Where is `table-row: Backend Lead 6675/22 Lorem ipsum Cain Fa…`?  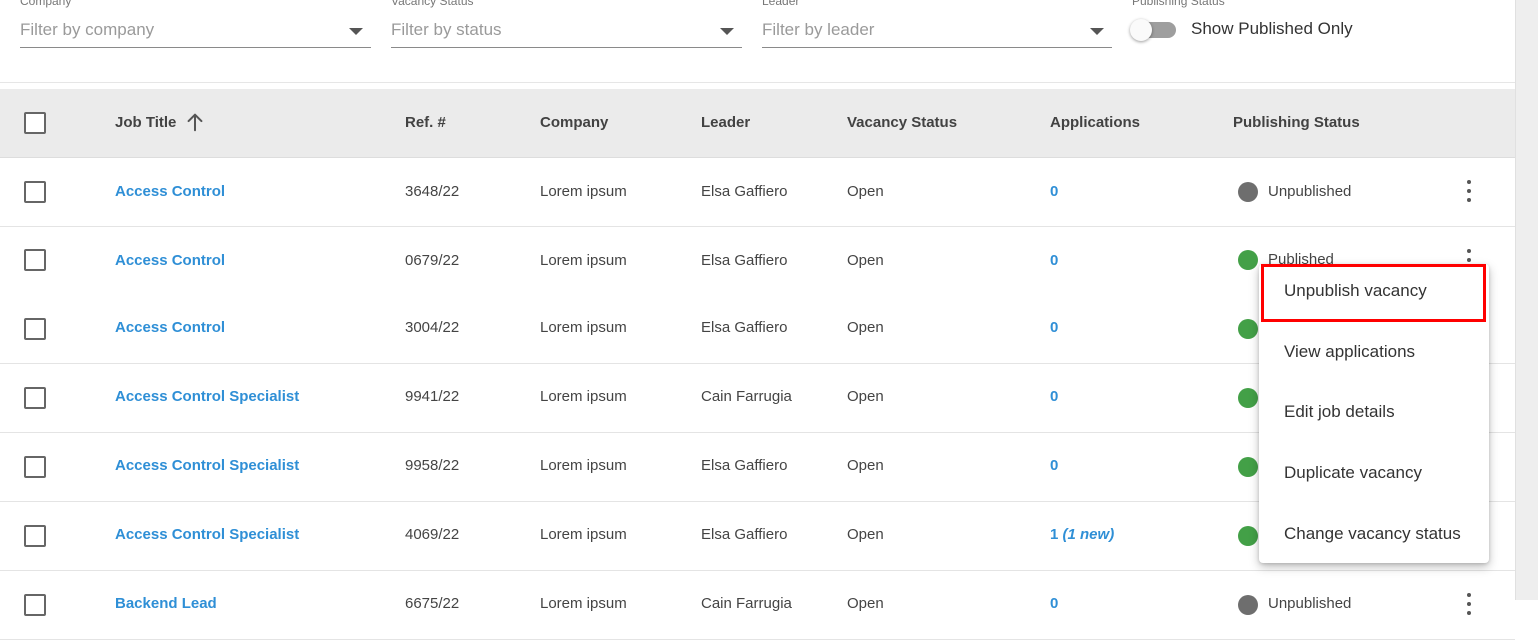 table-row: Backend Lead 6675/22 Lorem ipsum Cain Fa… is located at coordinates (757, 605).